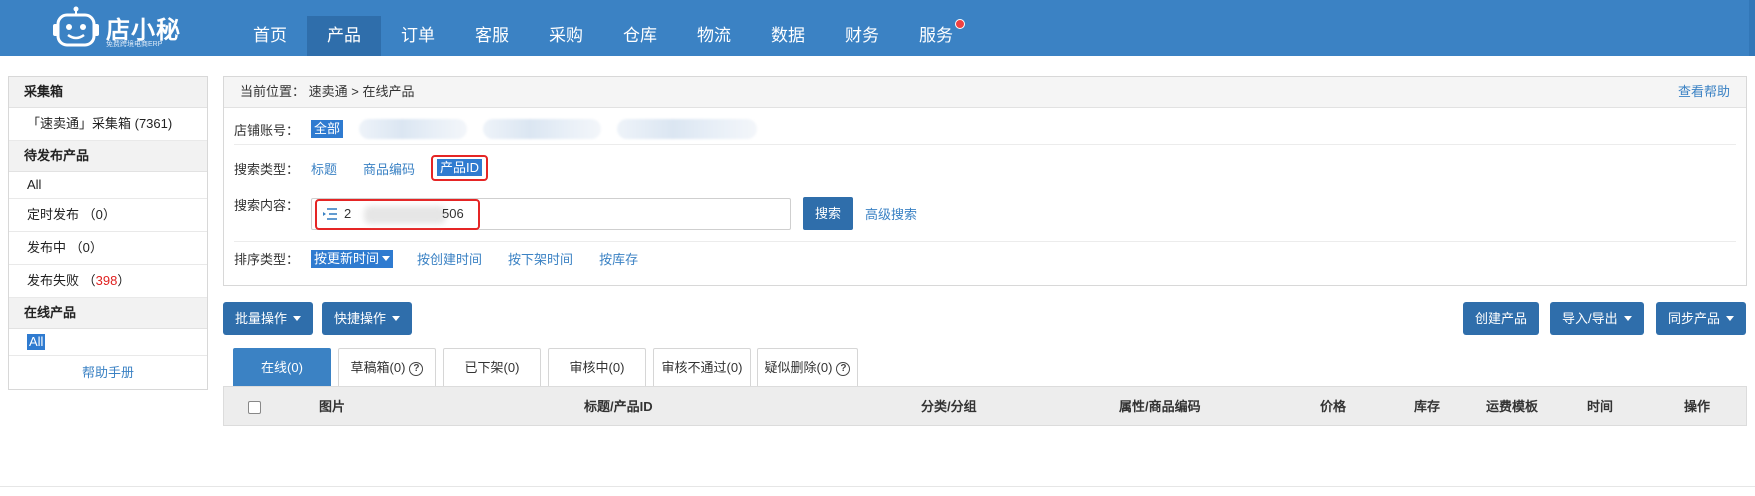  Describe the element at coordinates (108, 124) in the screenshot. I see `sidebar-item-collect-box: 「速卖通」采集箱 (7361)` at that location.